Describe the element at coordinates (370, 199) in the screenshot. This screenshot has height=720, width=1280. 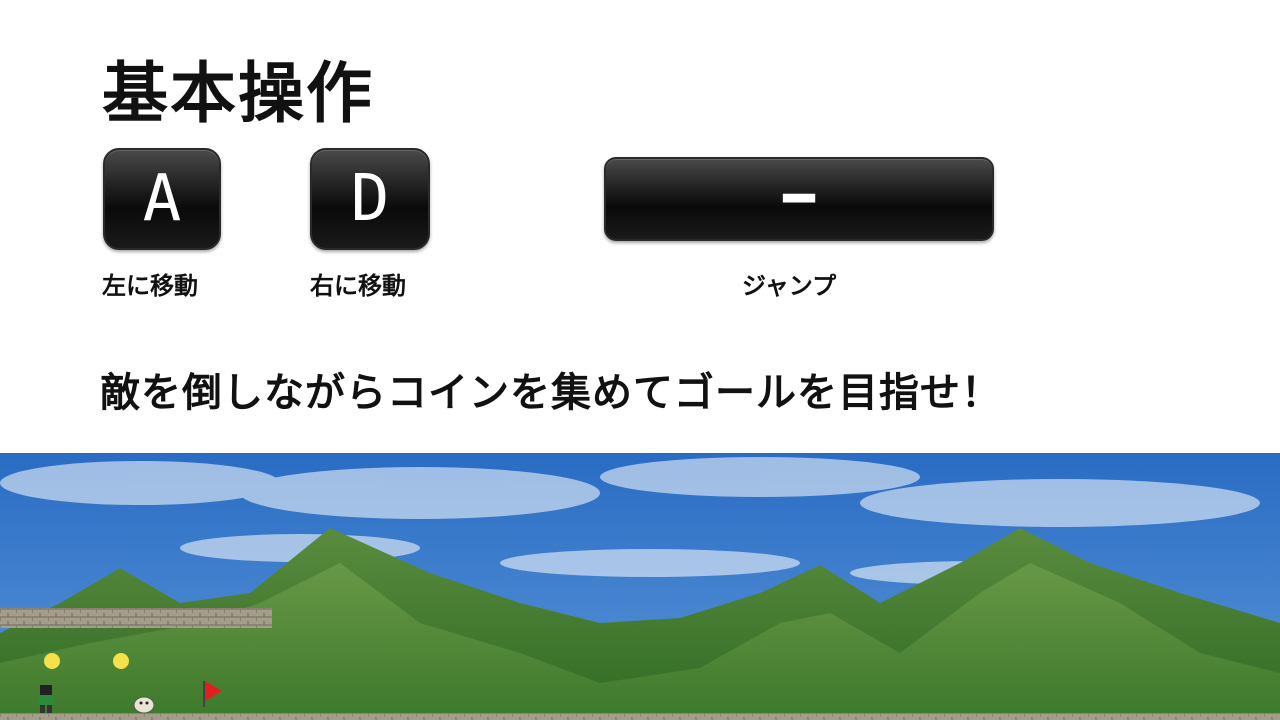
I see `key-d: D` at that location.